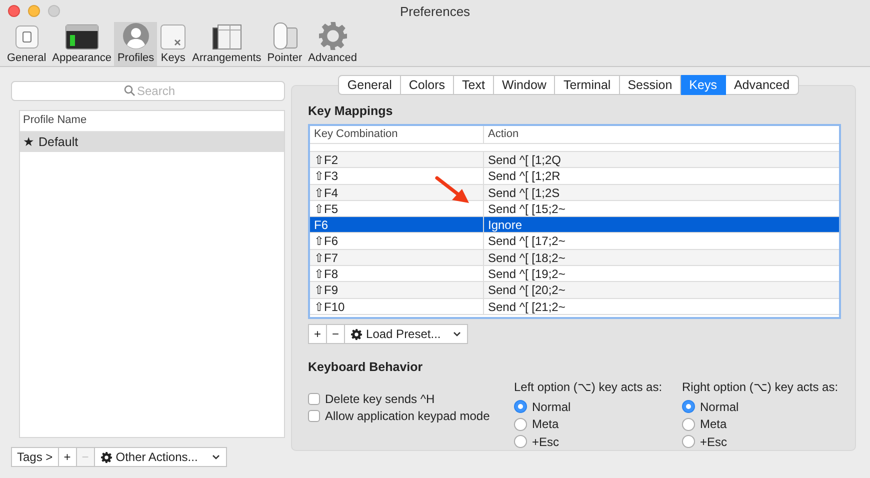  What do you see at coordinates (285, 44) in the screenshot?
I see `toolbar-button: Pointer` at bounding box center [285, 44].